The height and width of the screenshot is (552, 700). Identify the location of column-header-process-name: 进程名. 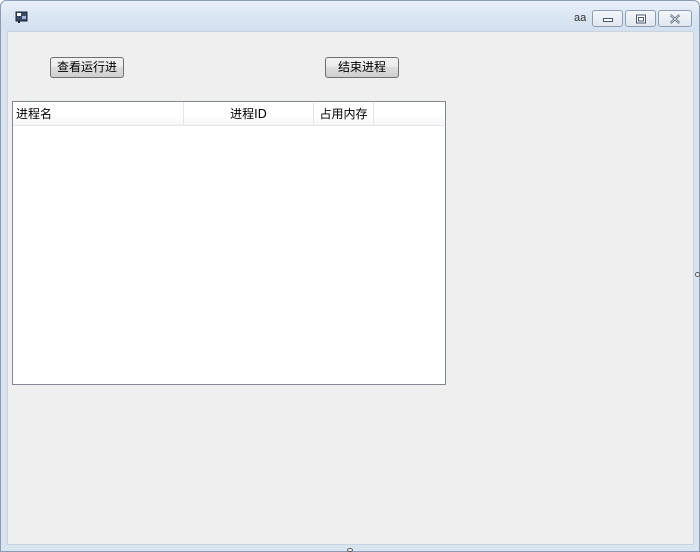
(98, 113).